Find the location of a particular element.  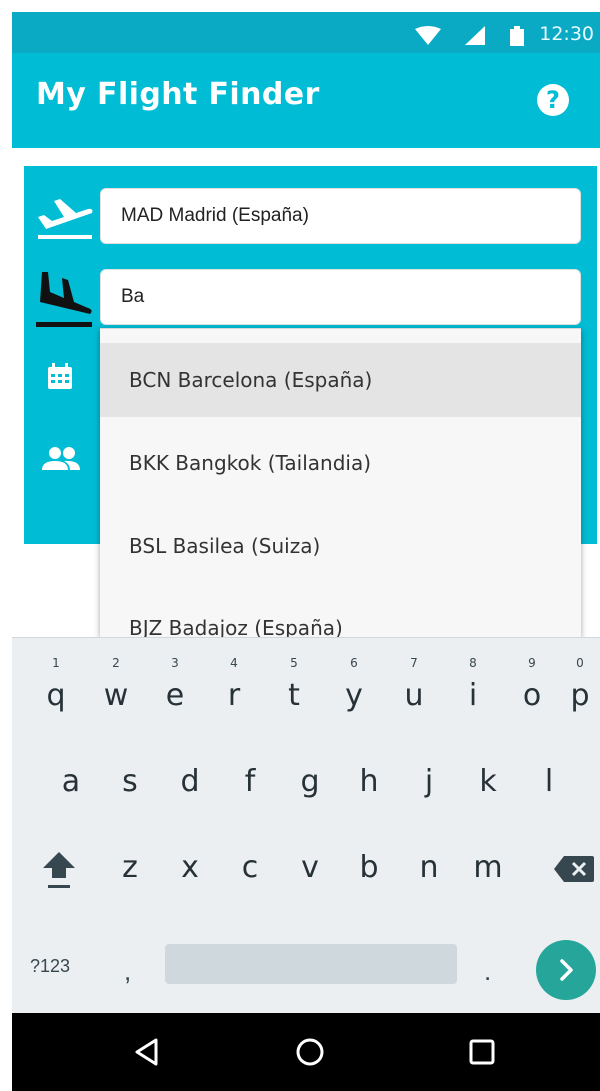

app-bar: My Flight Finder ? is located at coordinates (306, 100).